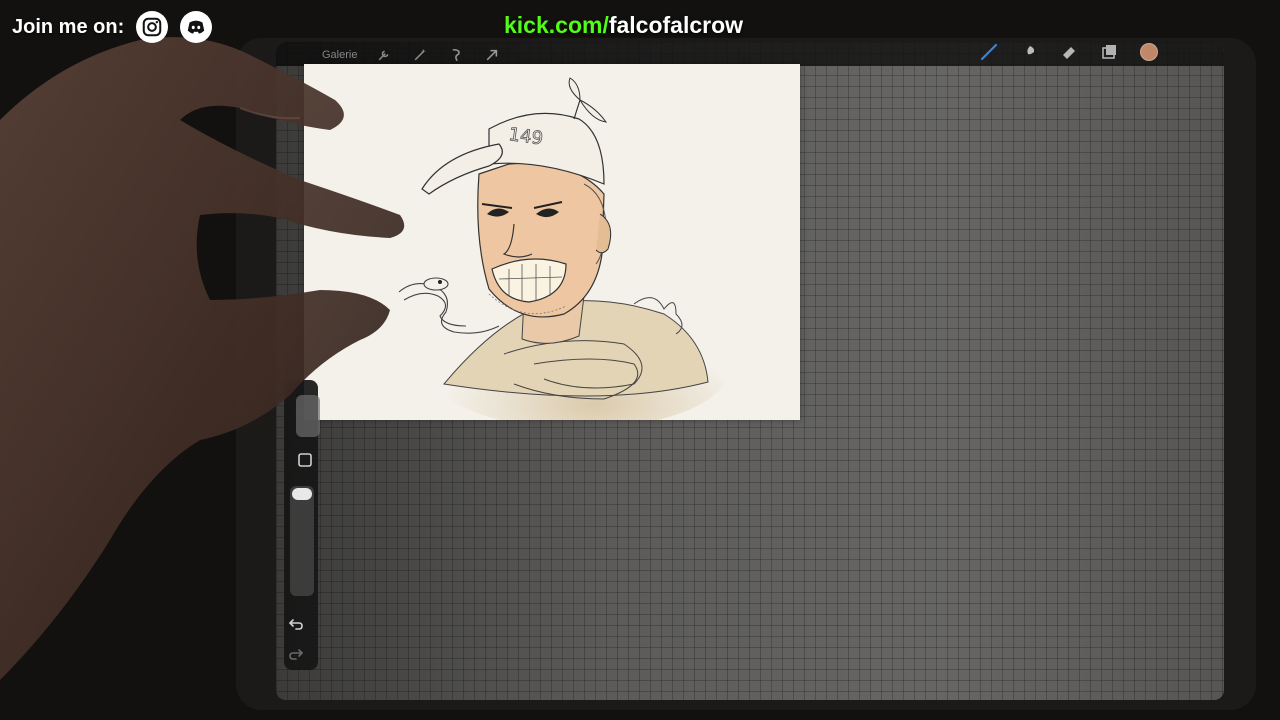 This screenshot has width=1280, height=720. Describe the element at coordinates (302, 494) in the screenshot. I see `opacity-slider-thumb` at that location.